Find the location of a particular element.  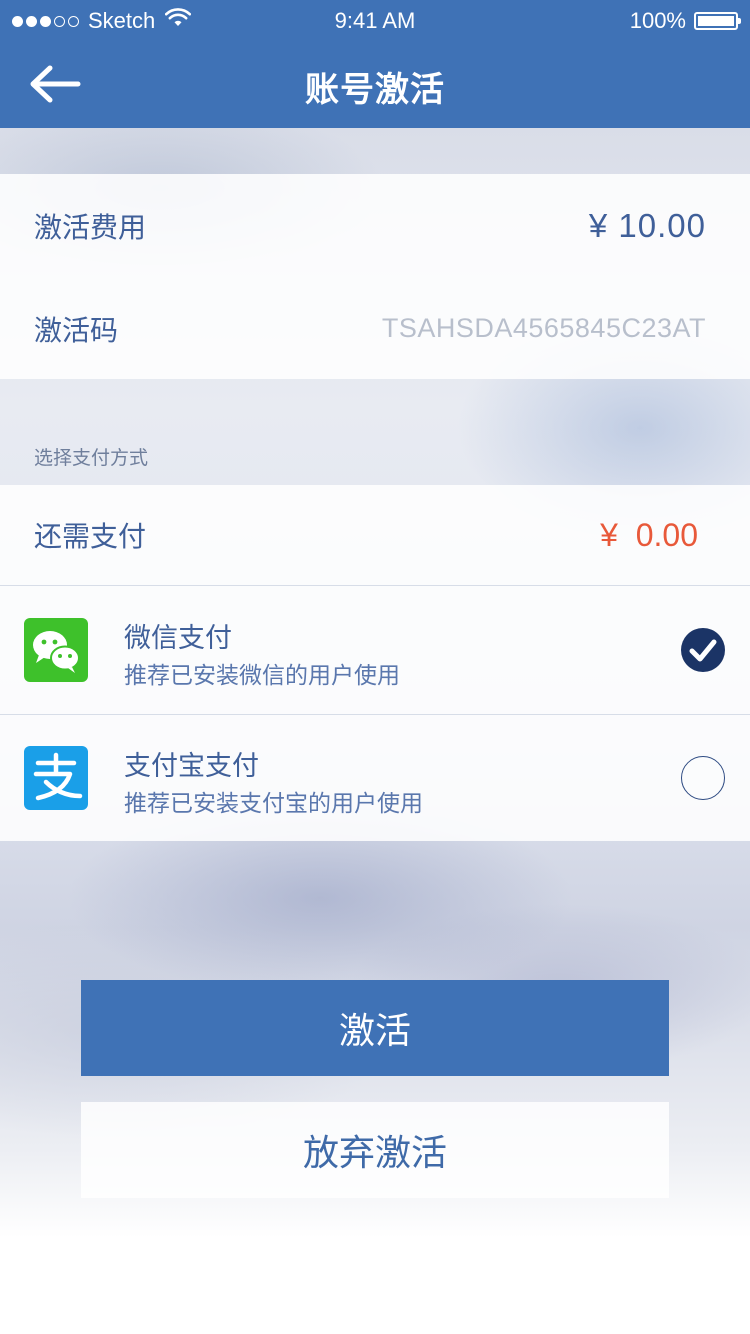

fee-row: 激活费用 ¥ 10.00 is located at coordinates (375, 226).